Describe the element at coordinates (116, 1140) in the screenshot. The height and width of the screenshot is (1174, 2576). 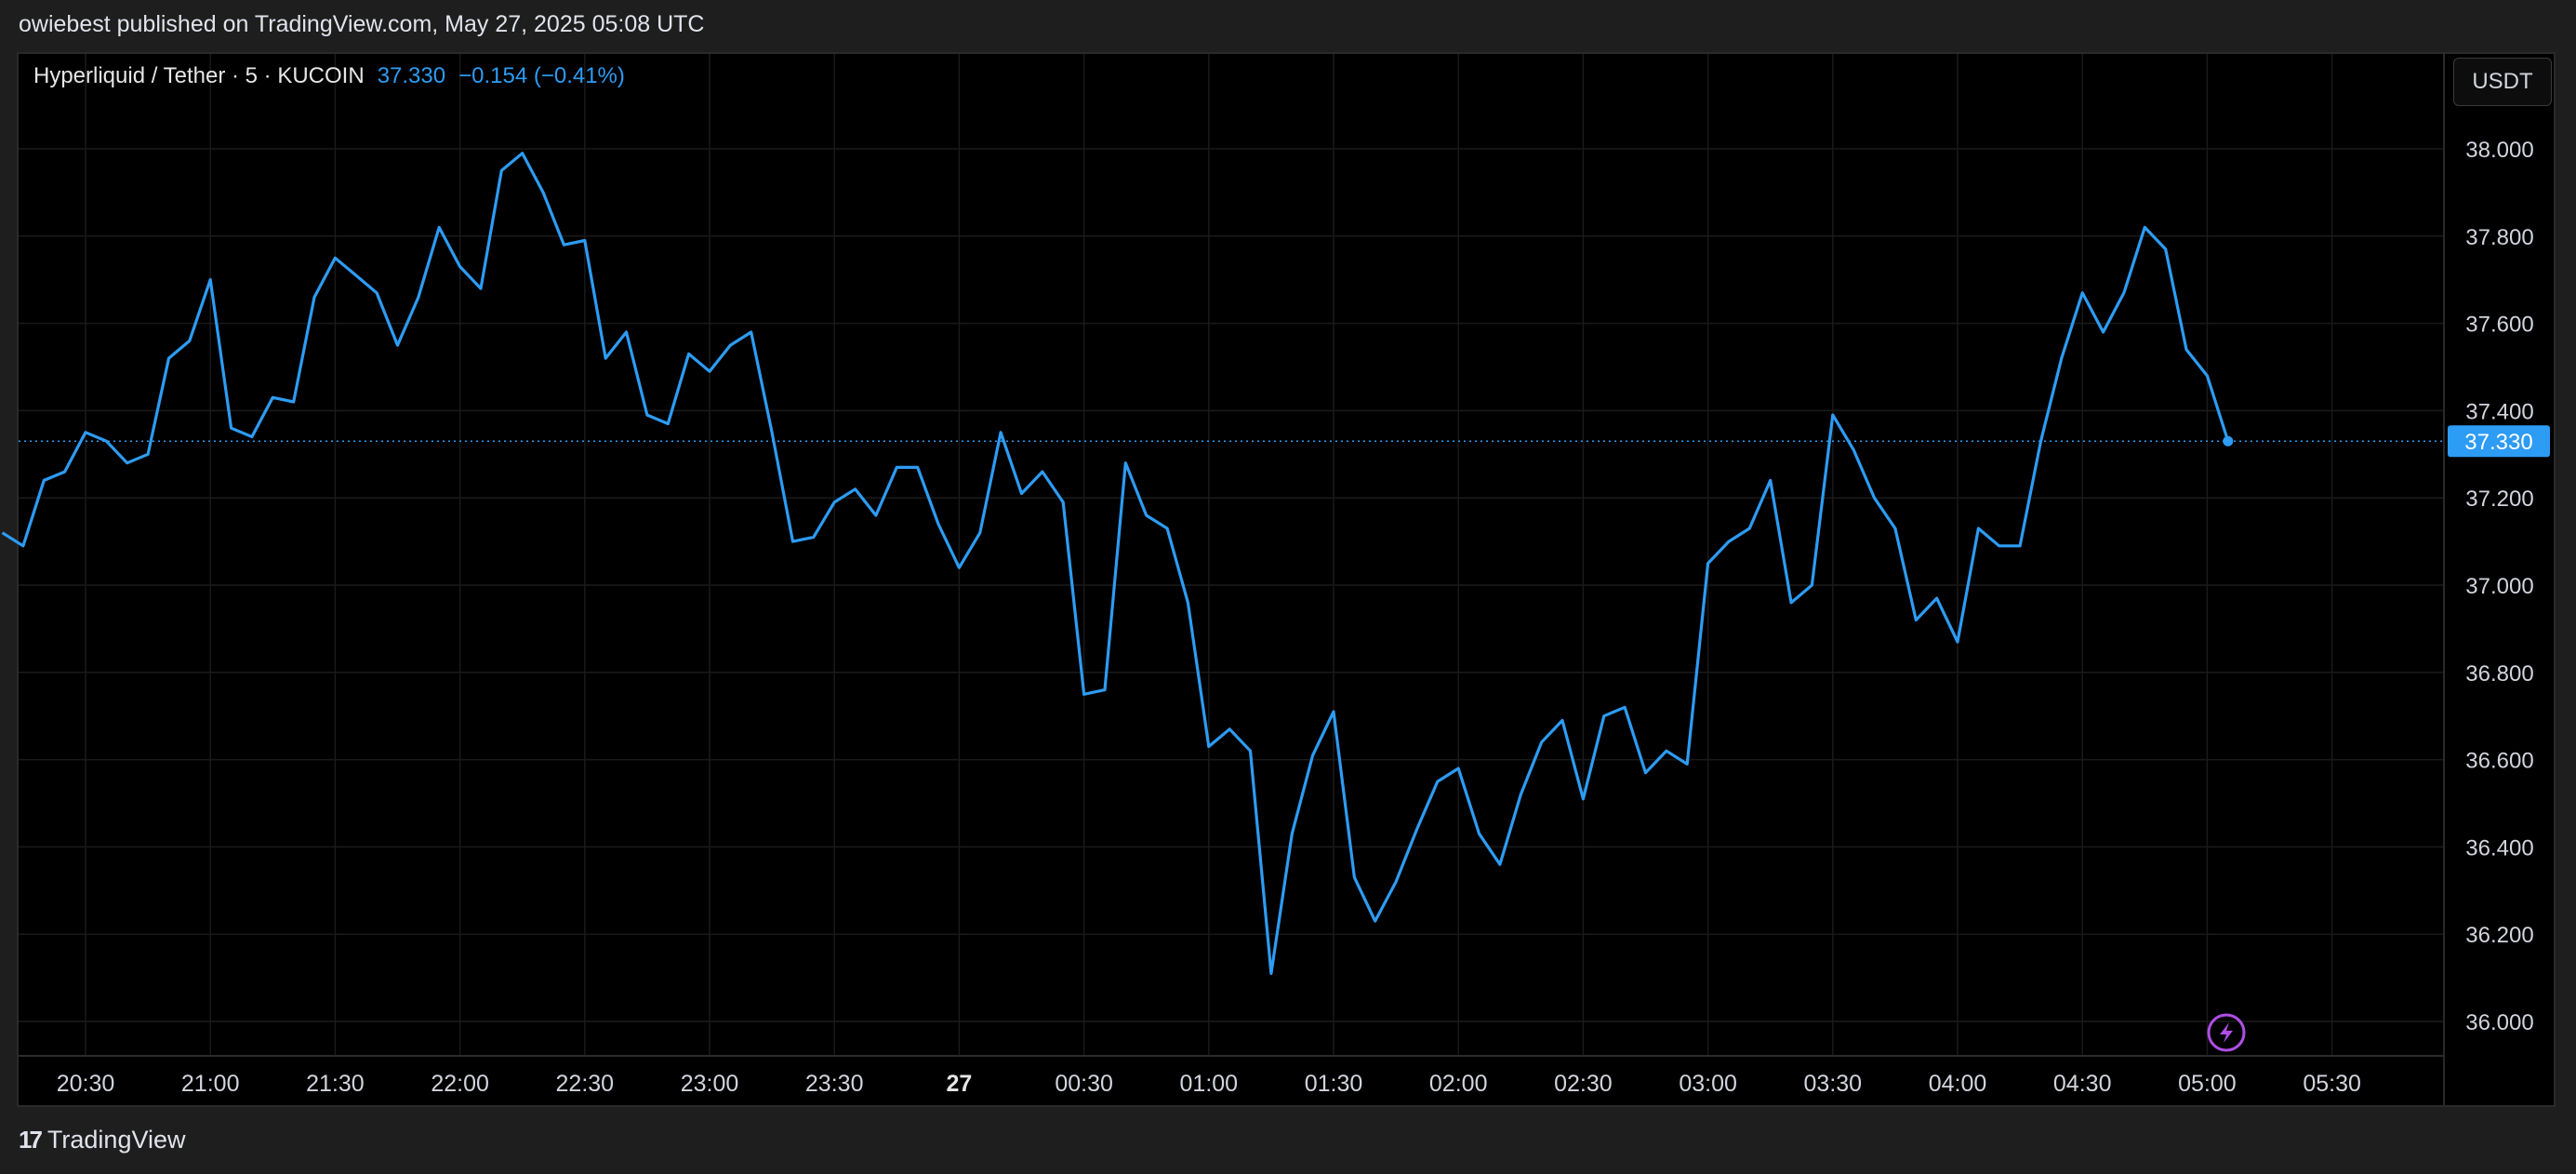
I see `brand-text: TradingView` at that location.